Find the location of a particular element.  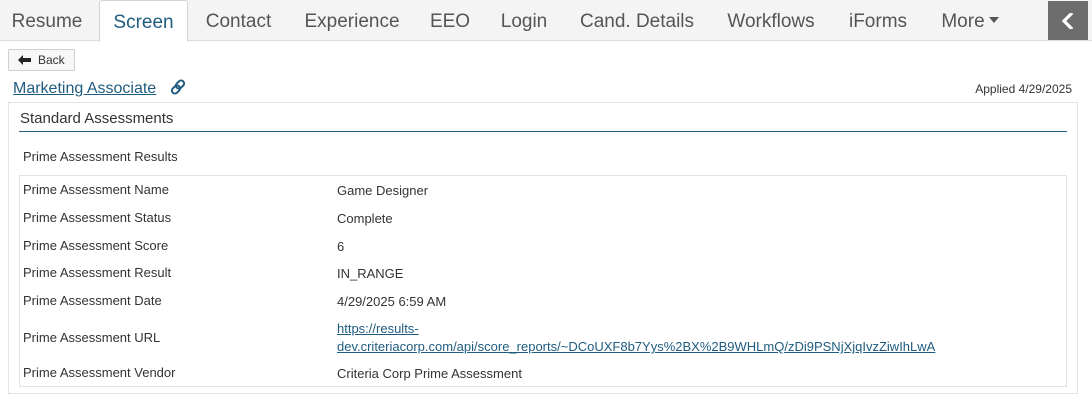

row-value: Criteria Corp Prime Assessment is located at coordinates (429, 373).